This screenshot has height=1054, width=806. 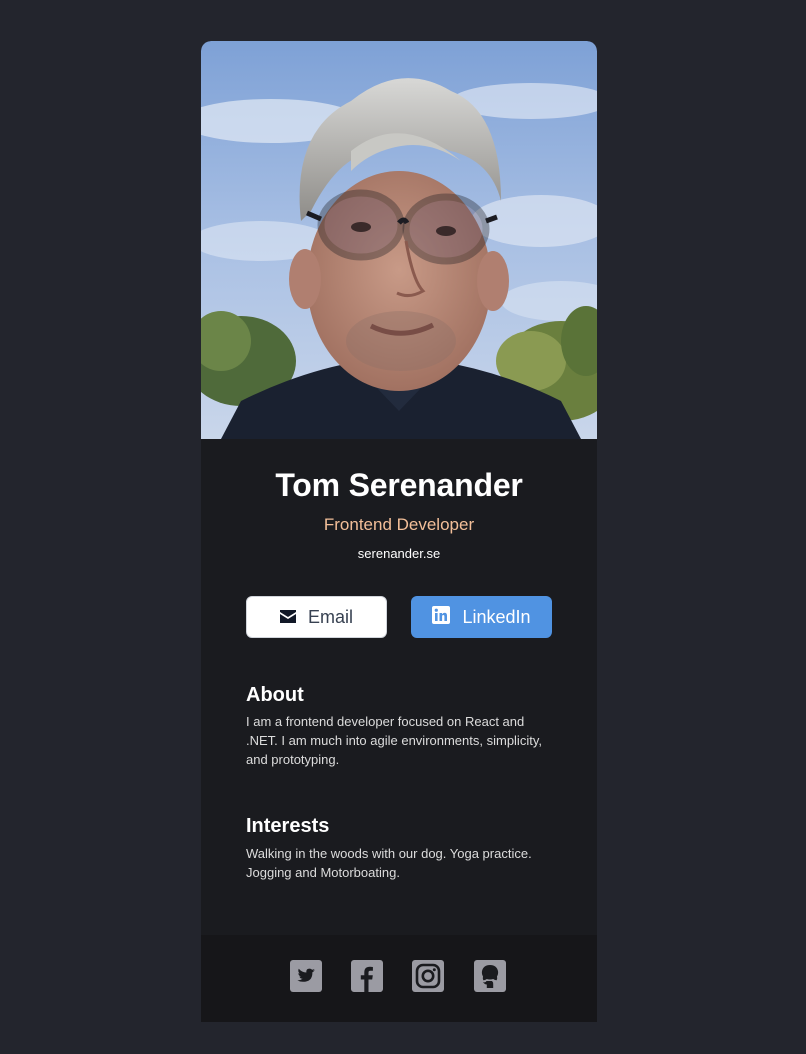 I want to click on profile-website: serenander.se, so click(x=399, y=553).